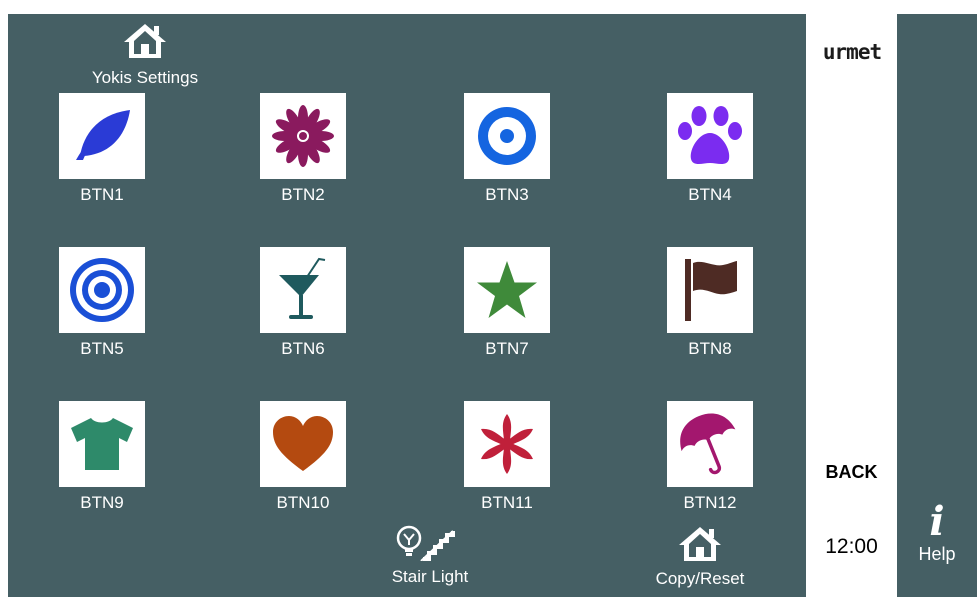 This screenshot has height=597, width=977. I want to click on btn3-tile: BTN3, so click(507, 159).